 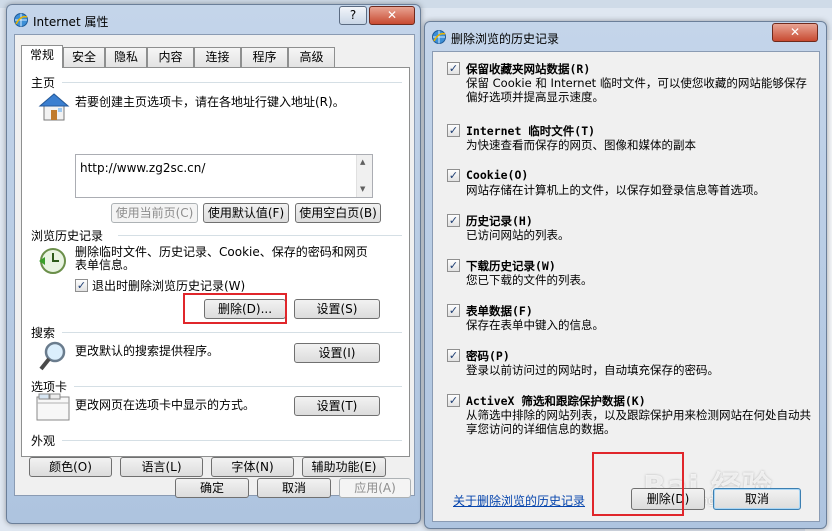 What do you see at coordinates (311, 57) in the screenshot?
I see `tab-advanced: 高级` at bounding box center [311, 57].